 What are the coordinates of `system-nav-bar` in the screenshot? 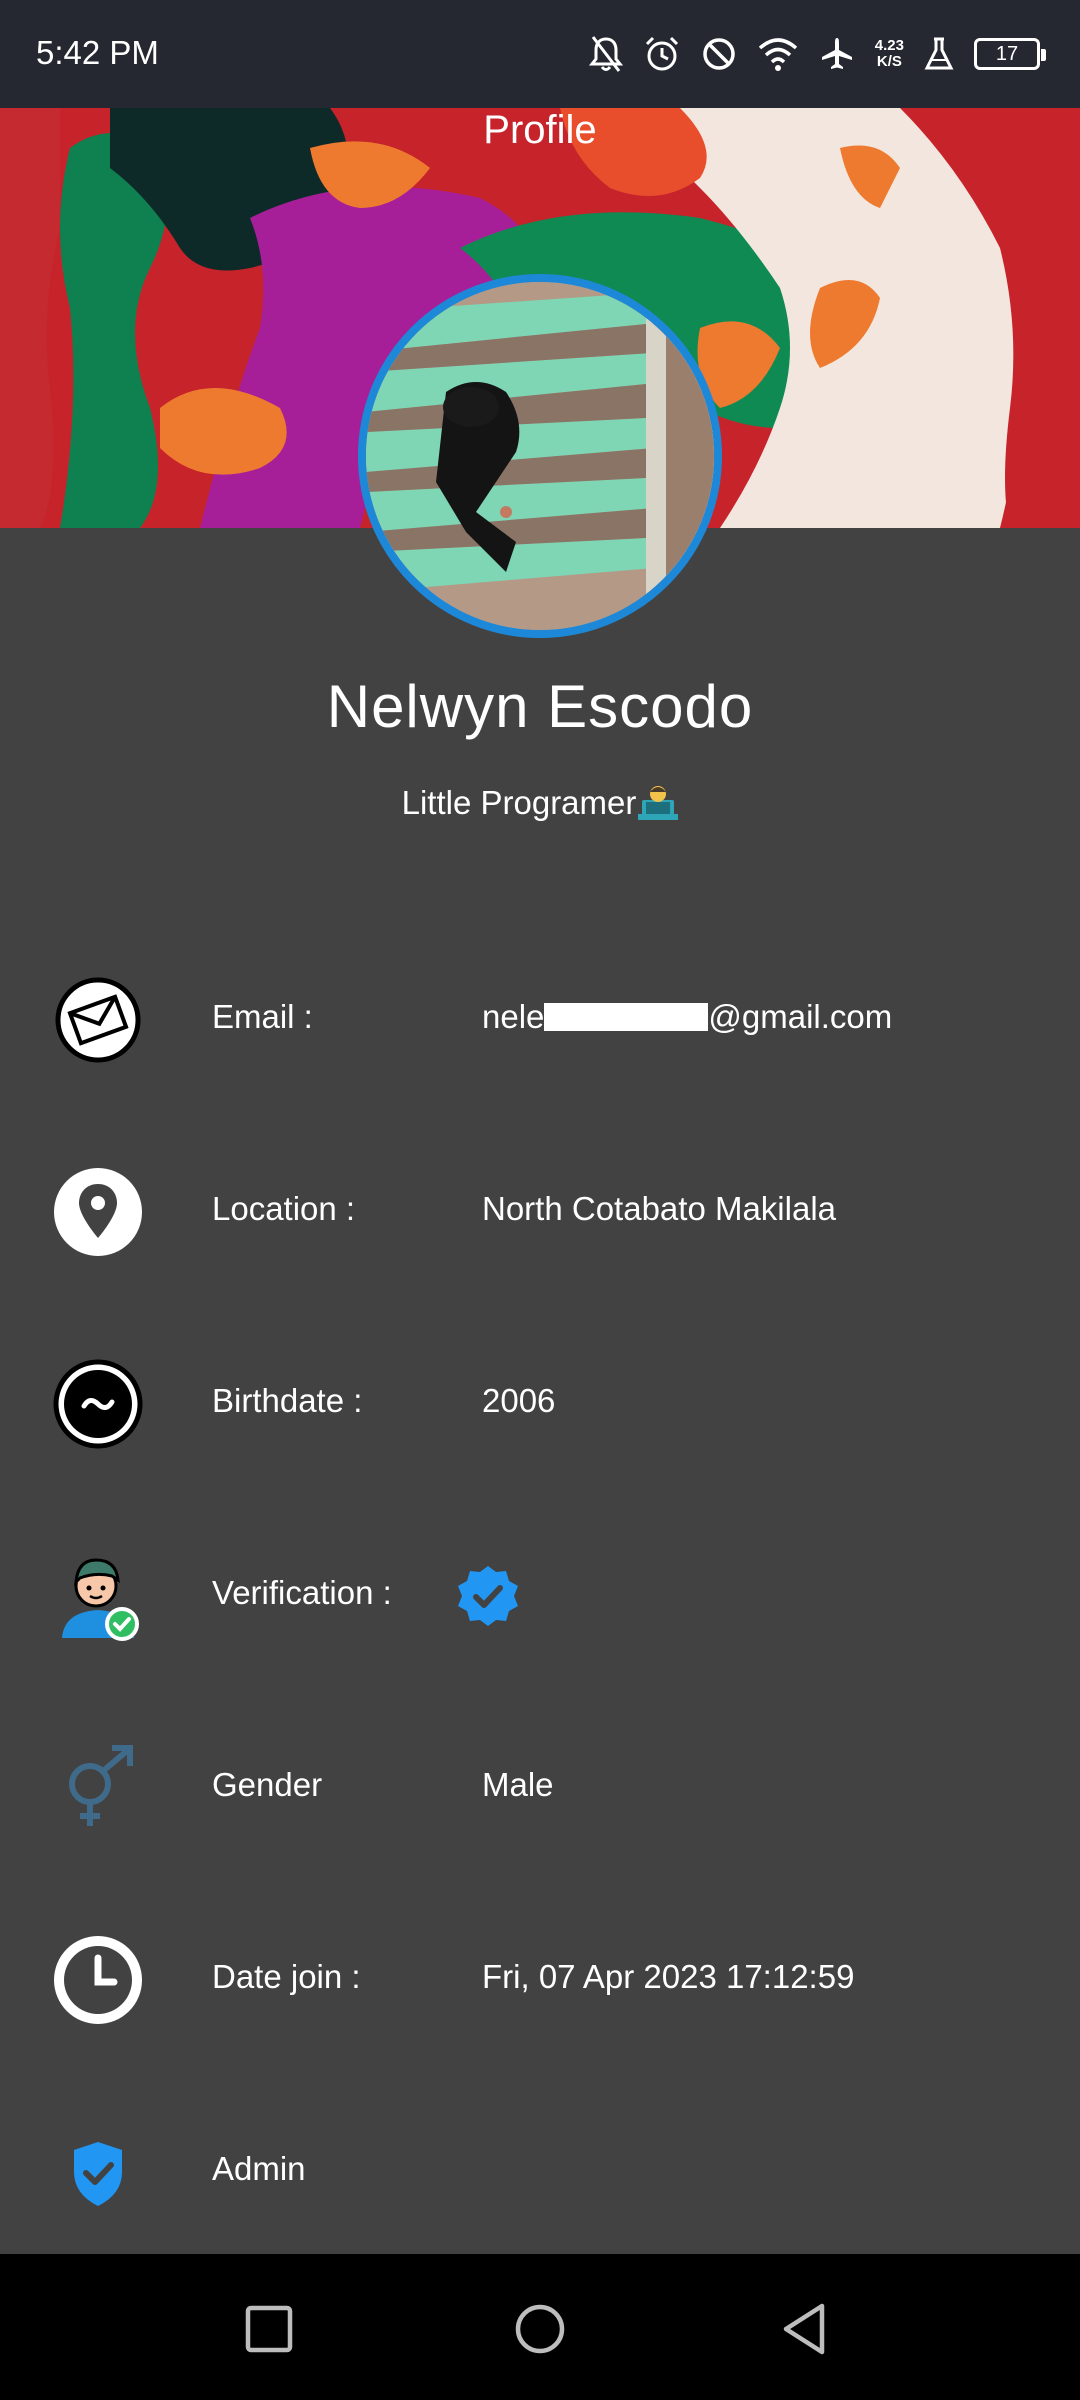 It's located at (540, 2327).